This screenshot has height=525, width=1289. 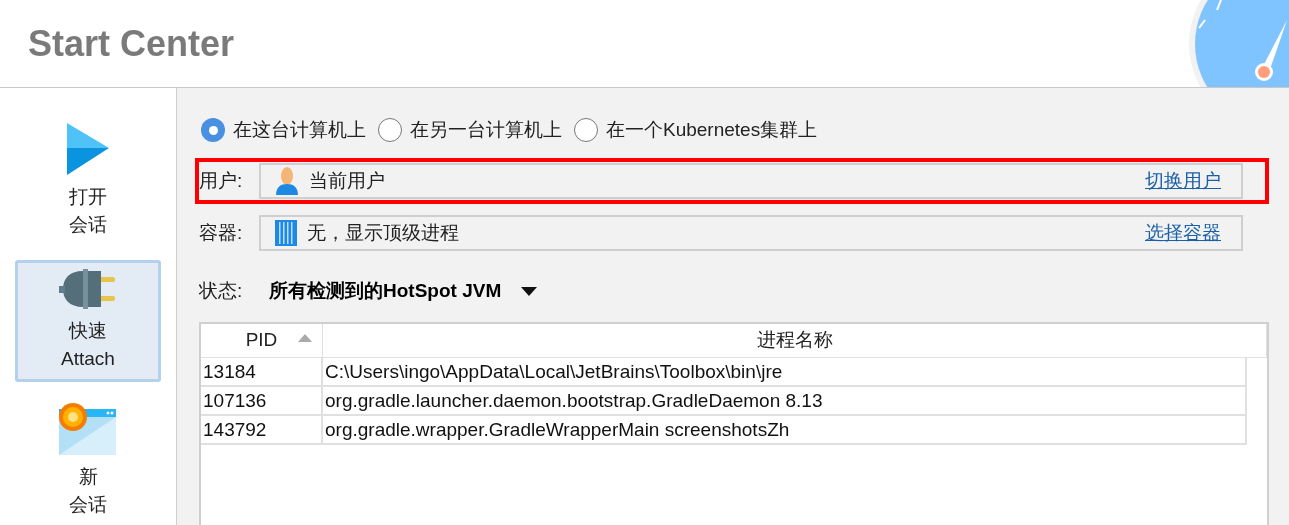 What do you see at coordinates (88, 149) in the screenshot?
I see `play-icon` at bounding box center [88, 149].